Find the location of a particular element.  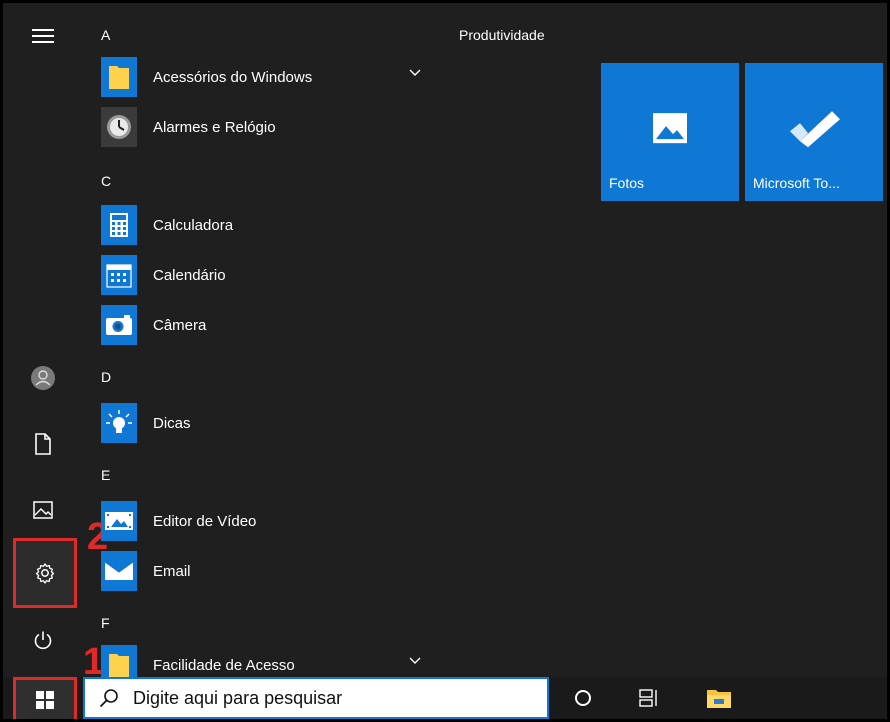

file-explorer-icon is located at coordinates (719, 699).